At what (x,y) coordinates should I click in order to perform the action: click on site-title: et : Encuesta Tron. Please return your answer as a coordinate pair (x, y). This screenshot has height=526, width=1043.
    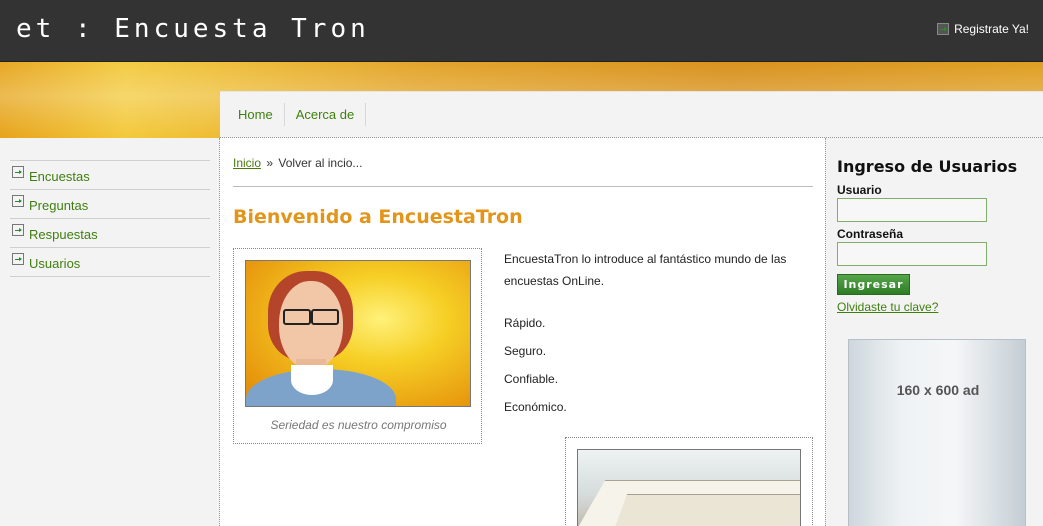
    Looking at the image, I should click on (193, 29).